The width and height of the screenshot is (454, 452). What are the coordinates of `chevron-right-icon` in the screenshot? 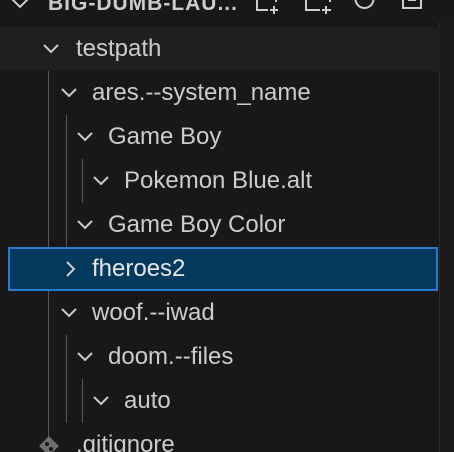 It's located at (71, 269).